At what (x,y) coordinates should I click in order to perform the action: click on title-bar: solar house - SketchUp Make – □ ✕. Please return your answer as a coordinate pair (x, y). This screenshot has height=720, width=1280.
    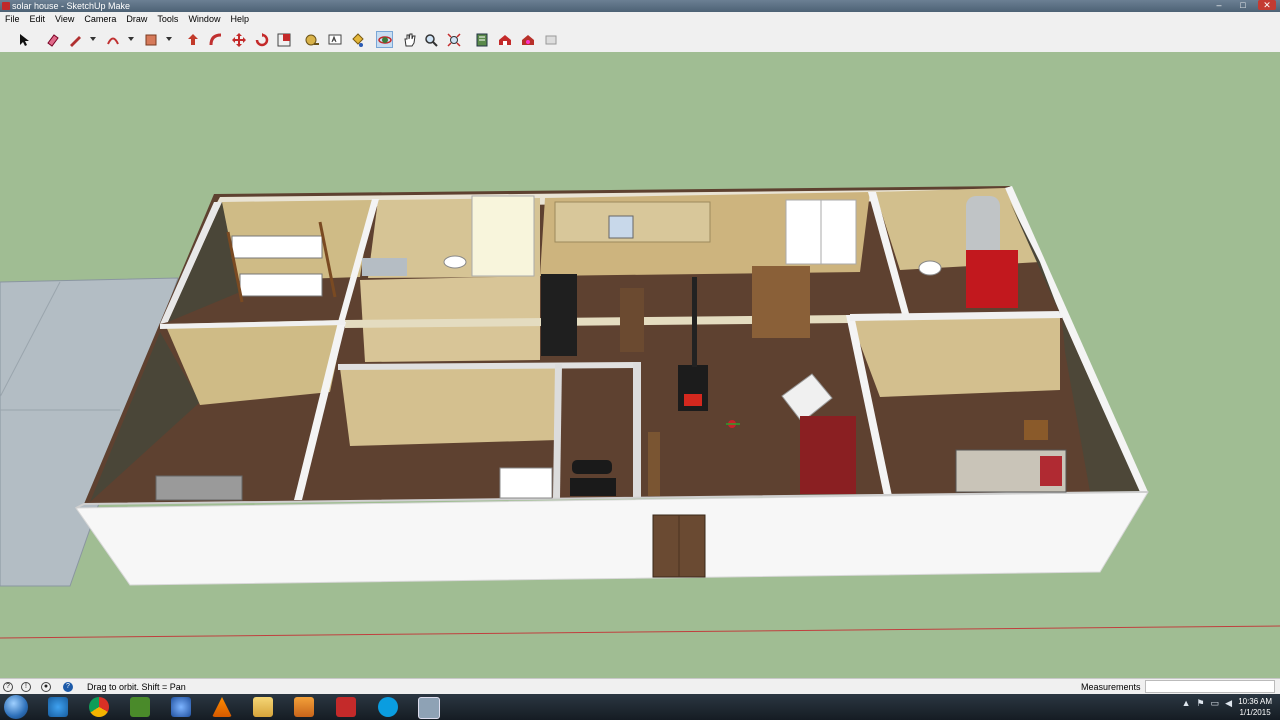
    Looking at the image, I should click on (640, 6).